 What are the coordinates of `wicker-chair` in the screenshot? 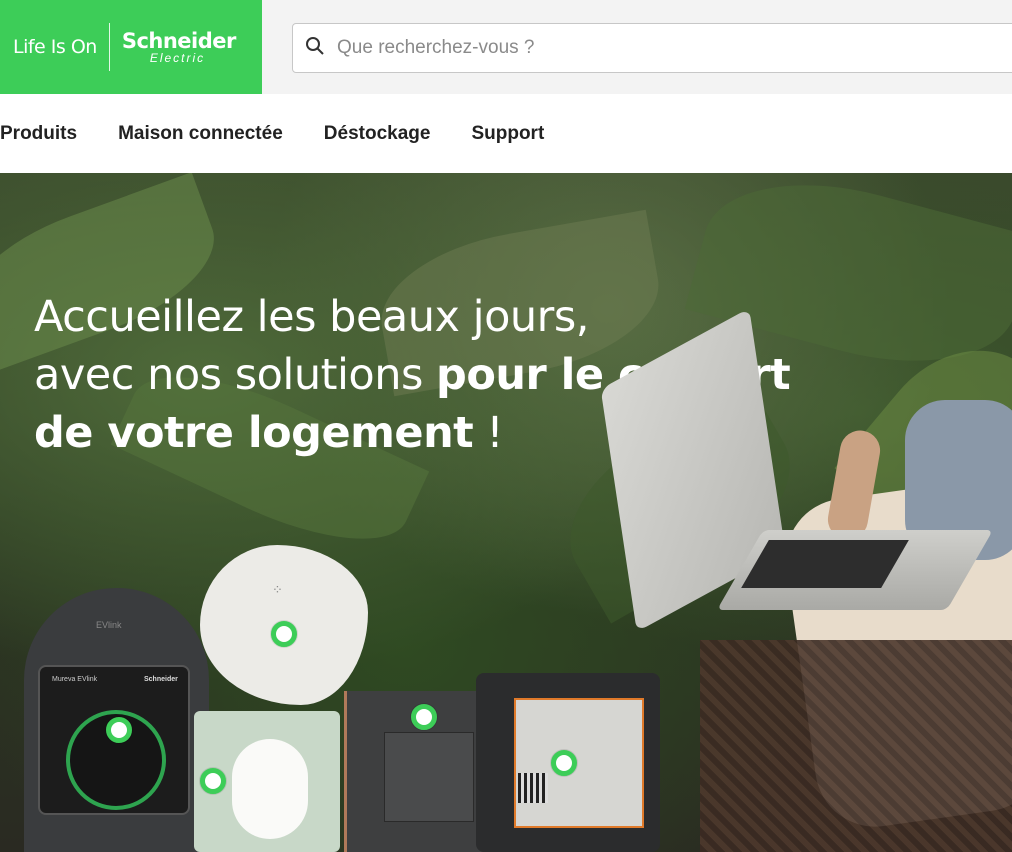 It's located at (856, 746).